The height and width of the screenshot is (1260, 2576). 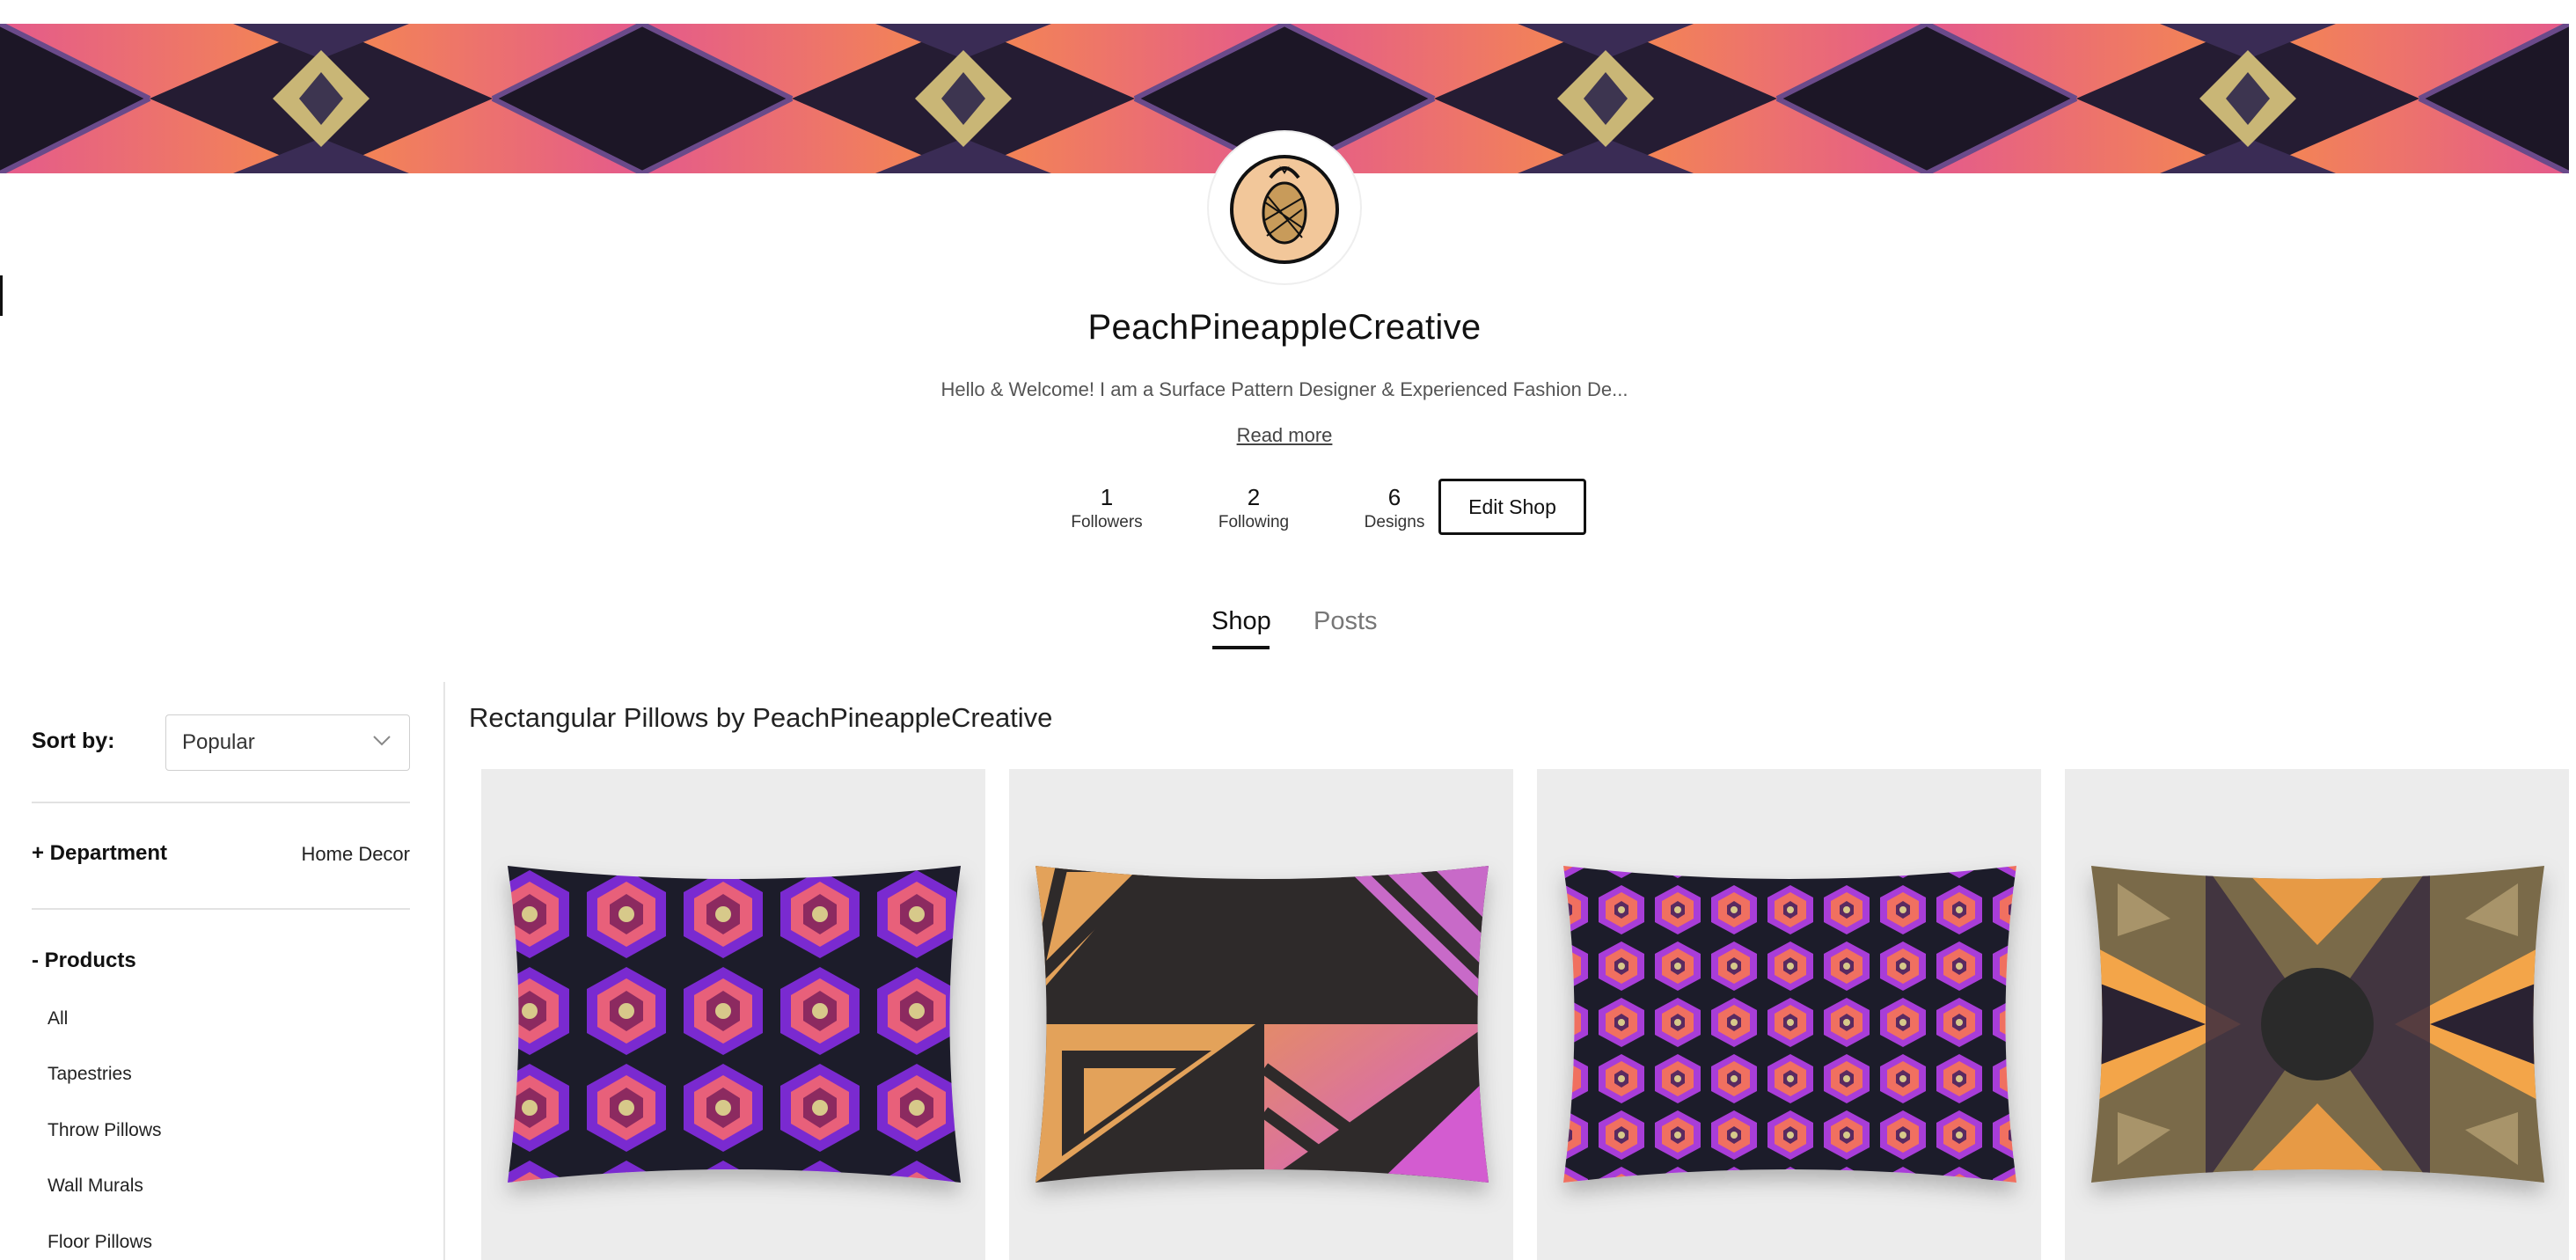 What do you see at coordinates (105, 1130) in the screenshot?
I see `product-filter-throw-pillows: Throw Pillows` at bounding box center [105, 1130].